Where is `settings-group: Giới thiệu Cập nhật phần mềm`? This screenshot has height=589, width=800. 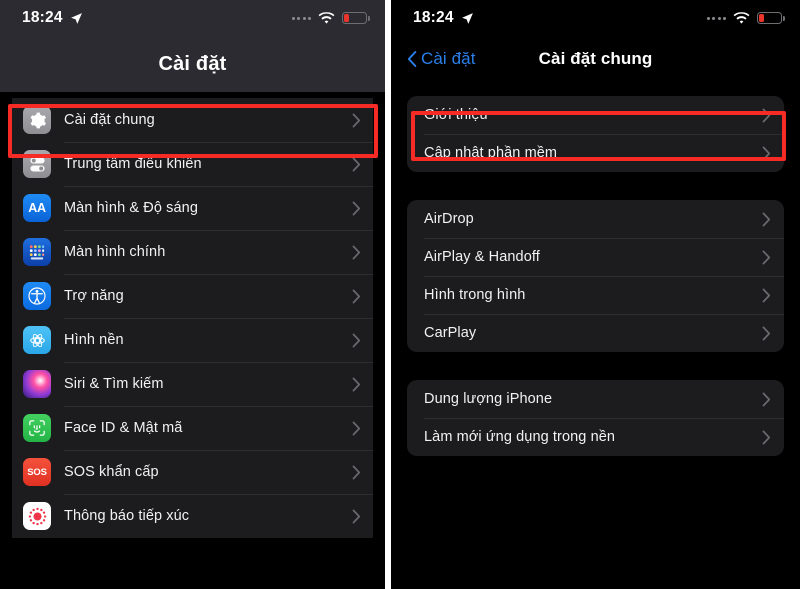 settings-group: Giới thiệu Cập nhật phần mềm is located at coordinates (595, 134).